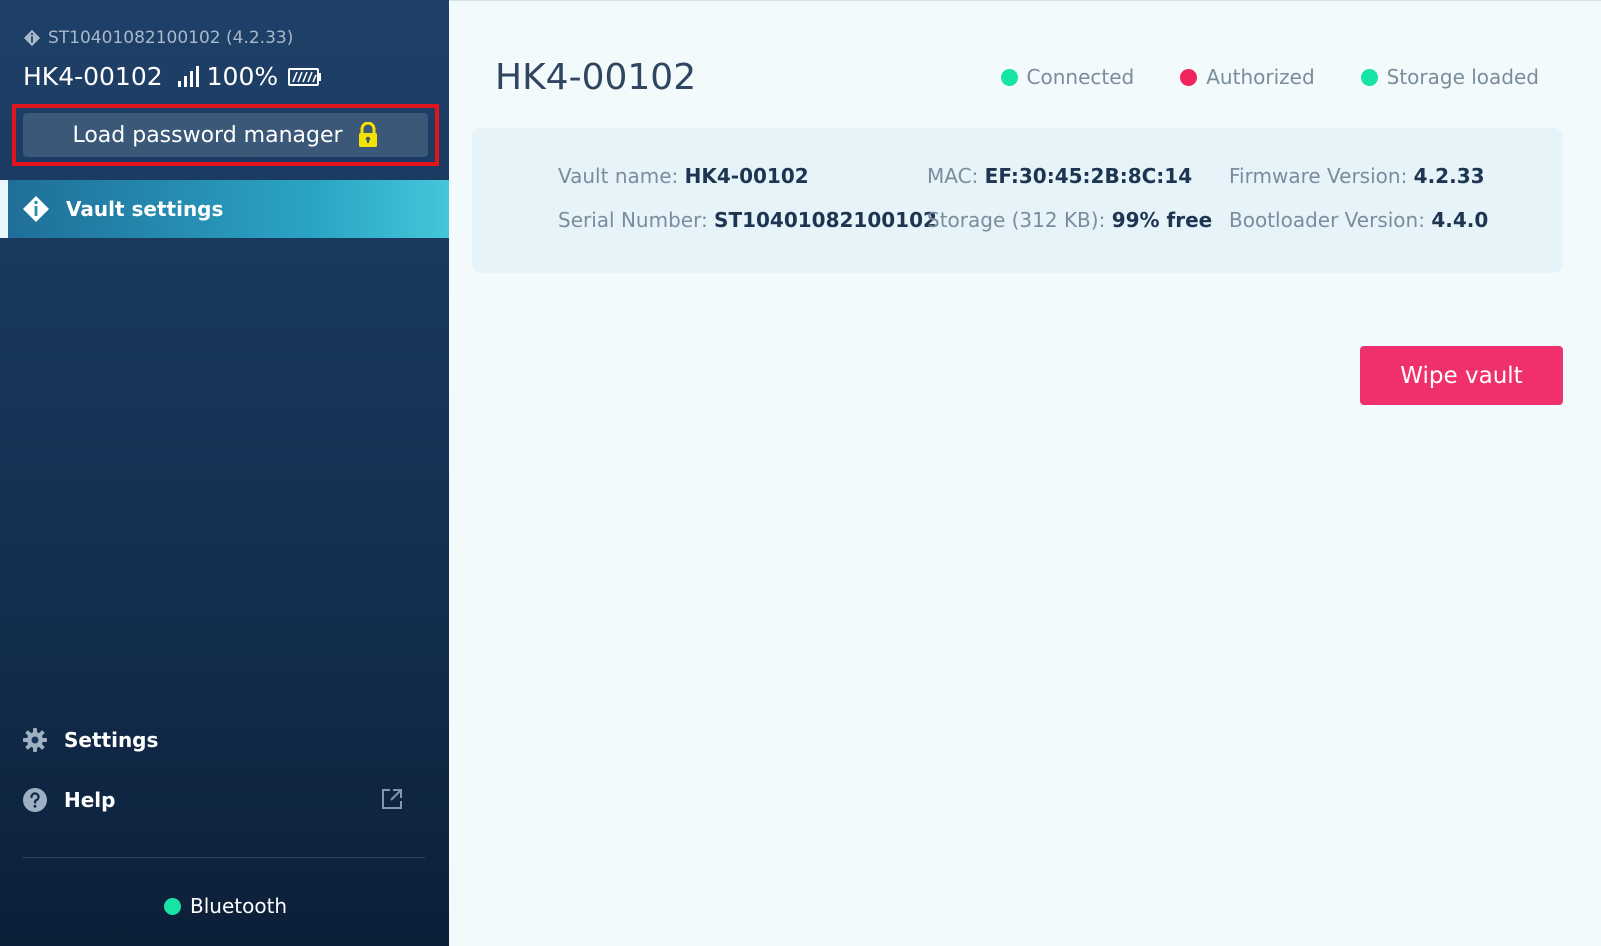  What do you see at coordinates (188, 76) in the screenshot?
I see `signal-bars-icon` at bounding box center [188, 76].